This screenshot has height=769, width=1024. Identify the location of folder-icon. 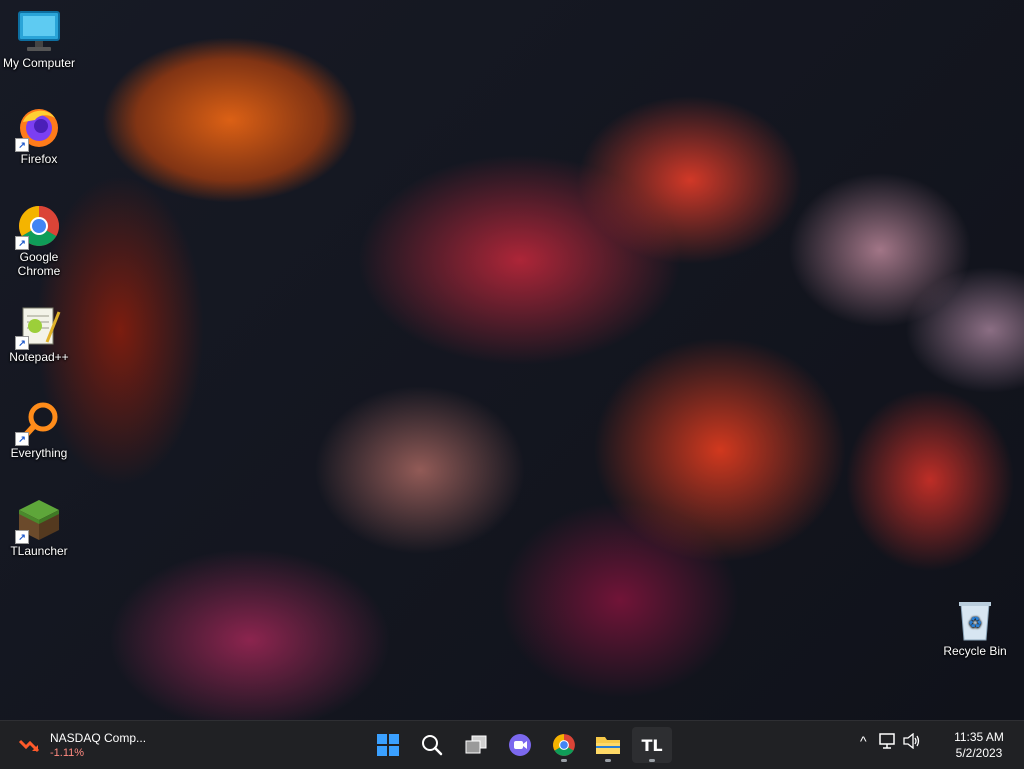
(608, 745).